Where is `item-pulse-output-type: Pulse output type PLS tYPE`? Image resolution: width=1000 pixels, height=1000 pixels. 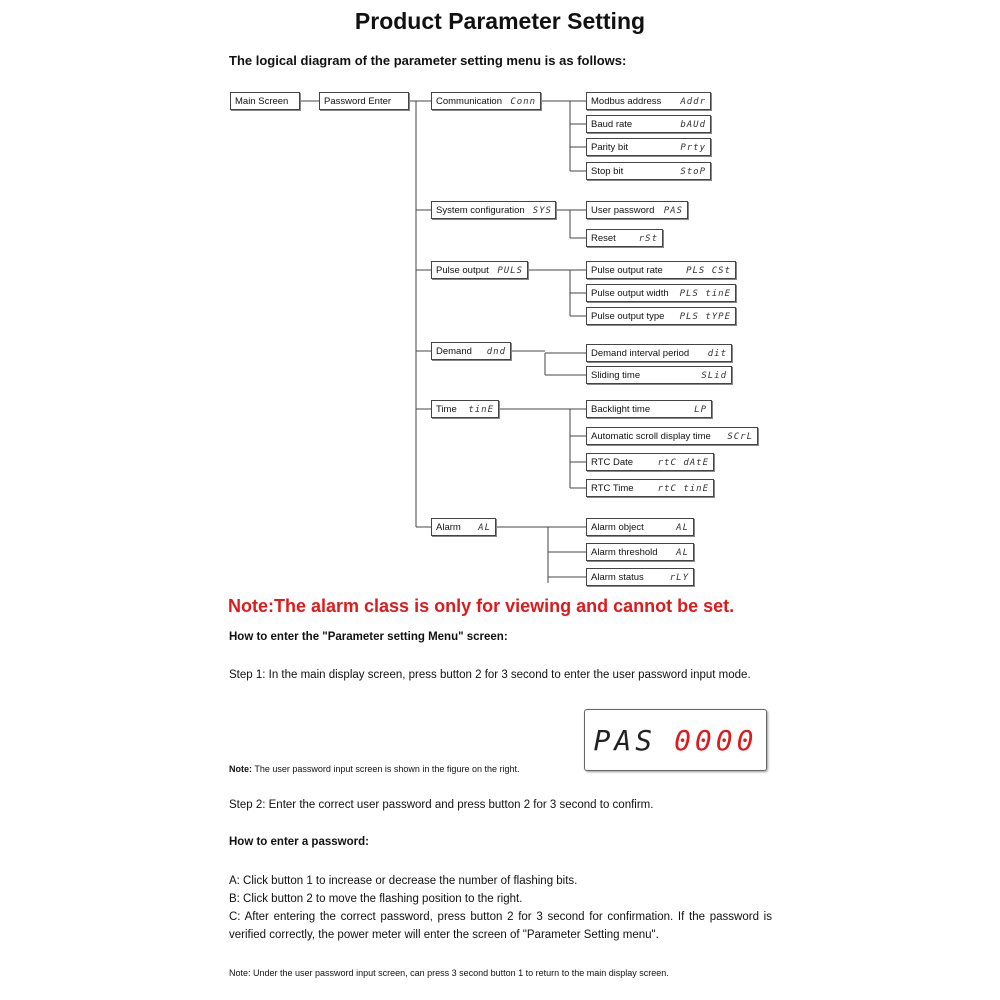
item-pulse-output-type: Pulse output type PLS tYPE is located at coordinates (661, 316).